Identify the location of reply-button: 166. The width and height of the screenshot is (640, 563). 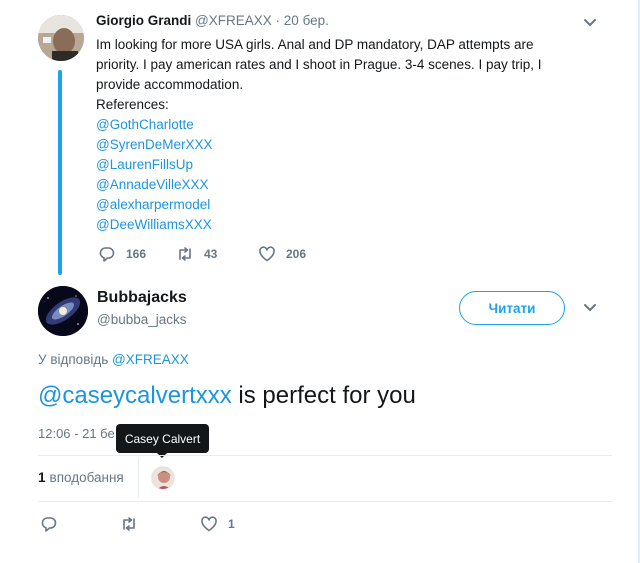
(122, 254).